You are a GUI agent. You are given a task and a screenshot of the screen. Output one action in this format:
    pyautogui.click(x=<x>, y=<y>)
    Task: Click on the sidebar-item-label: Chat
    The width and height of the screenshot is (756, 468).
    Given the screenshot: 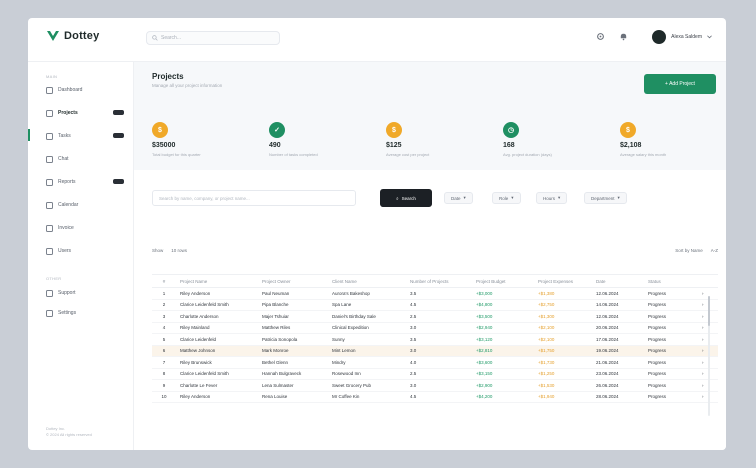 What is the action you would take?
    pyautogui.click(x=63, y=159)
    